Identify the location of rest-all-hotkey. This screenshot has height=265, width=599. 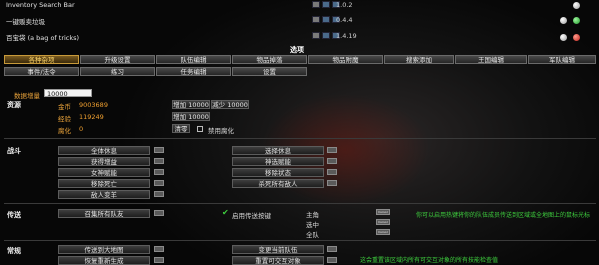
(159, 150).